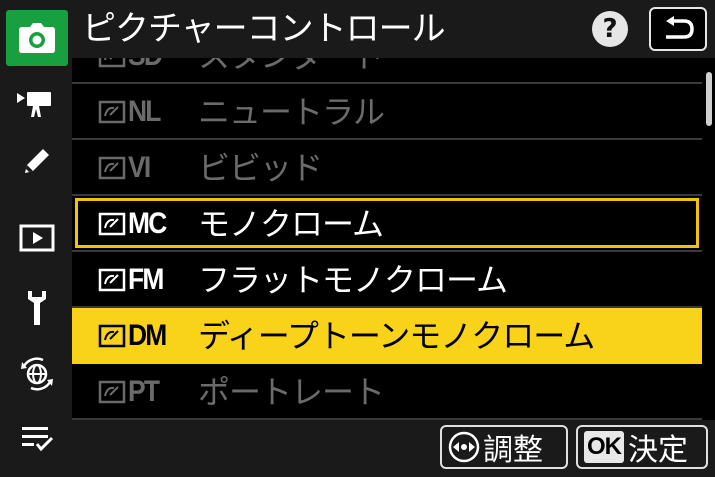 The height and width of the screenshot is (477, 715). I want to click on movie-camera-icon, so click(34, 104).